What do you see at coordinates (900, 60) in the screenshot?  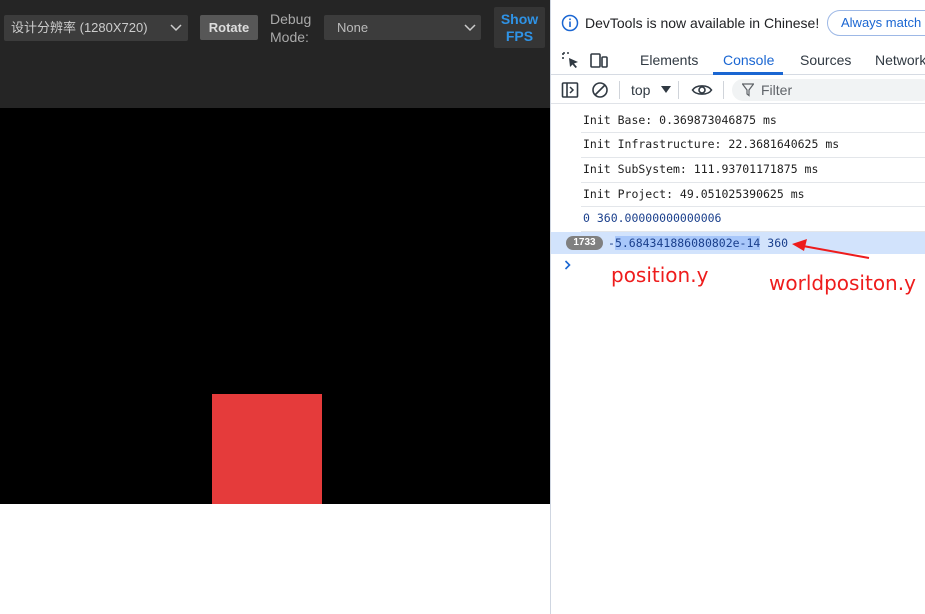 I see `tab-network: Network` at bounding box center [900, 60].